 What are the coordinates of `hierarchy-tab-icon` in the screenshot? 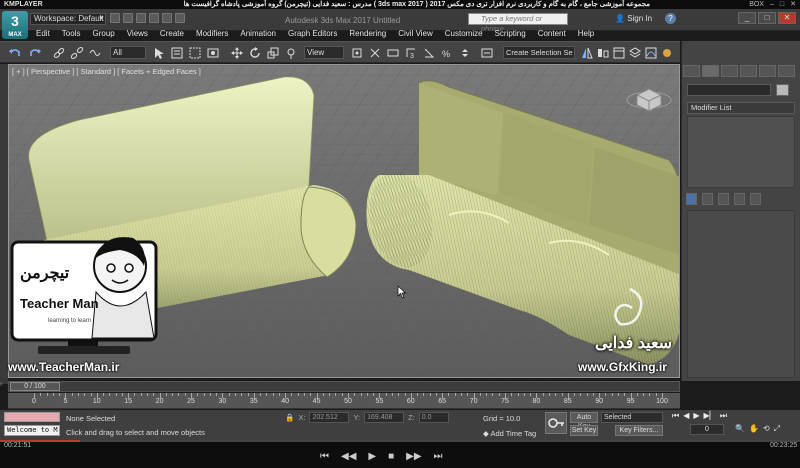 It's located at (729, 71).